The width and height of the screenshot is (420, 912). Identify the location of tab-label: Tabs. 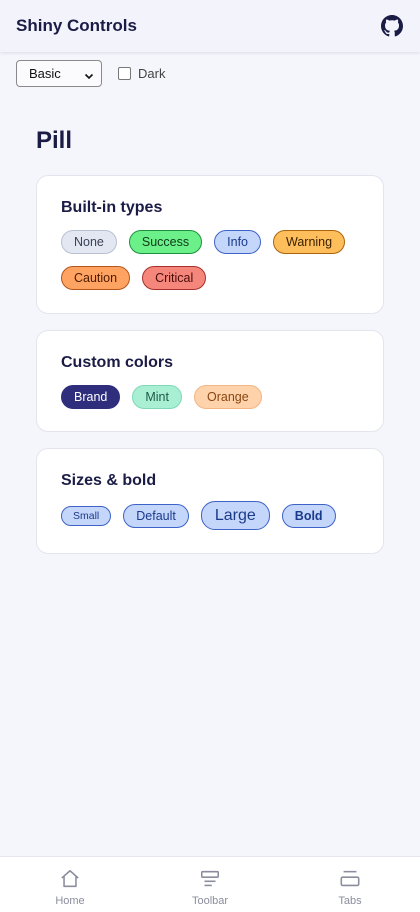
(350, 901).